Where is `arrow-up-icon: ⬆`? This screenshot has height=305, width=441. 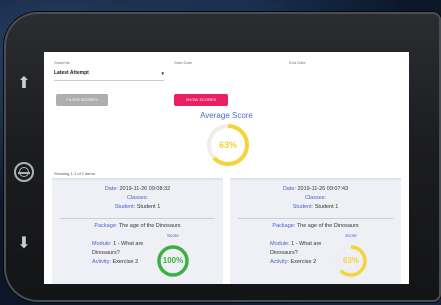
arrow-up-icon: ⬆ is located at coordinates (24, 84).